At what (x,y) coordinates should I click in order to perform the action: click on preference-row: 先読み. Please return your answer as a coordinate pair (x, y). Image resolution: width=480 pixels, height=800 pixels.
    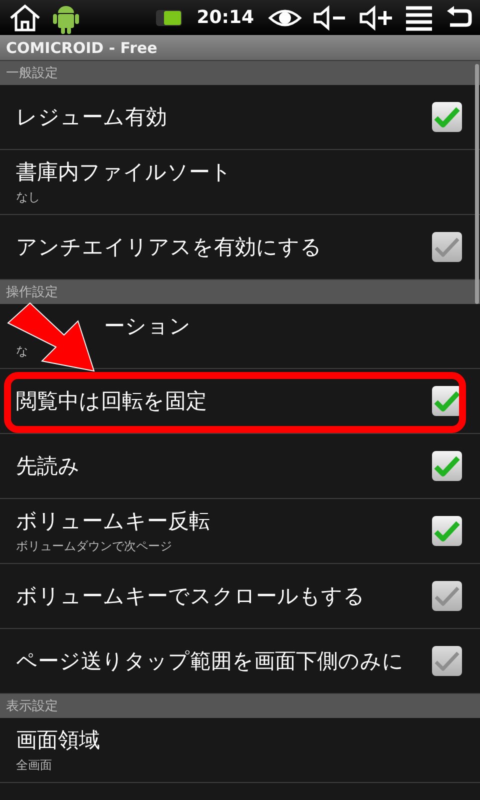
    Looking at the image, I should click on (240, 466).